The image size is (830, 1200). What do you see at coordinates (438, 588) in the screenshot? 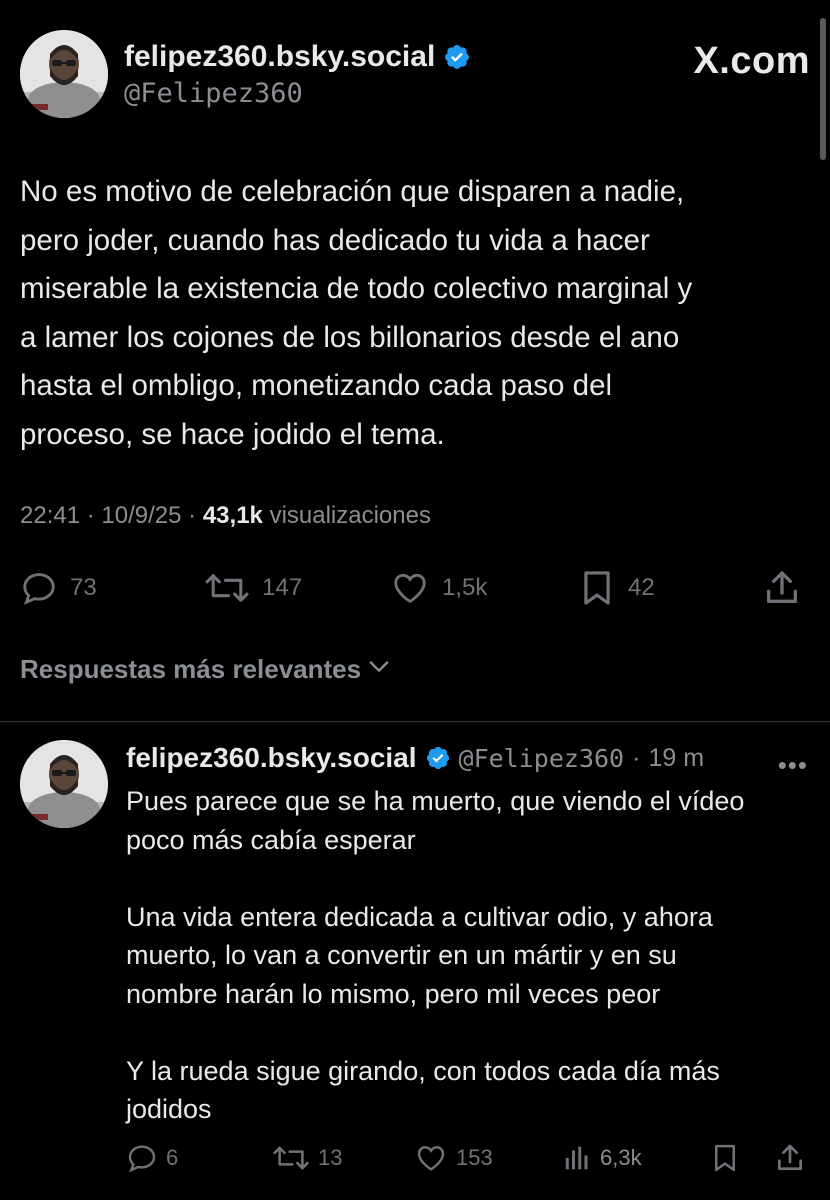
I see `like-button: 1,5k` at bounding box center [438, 588].